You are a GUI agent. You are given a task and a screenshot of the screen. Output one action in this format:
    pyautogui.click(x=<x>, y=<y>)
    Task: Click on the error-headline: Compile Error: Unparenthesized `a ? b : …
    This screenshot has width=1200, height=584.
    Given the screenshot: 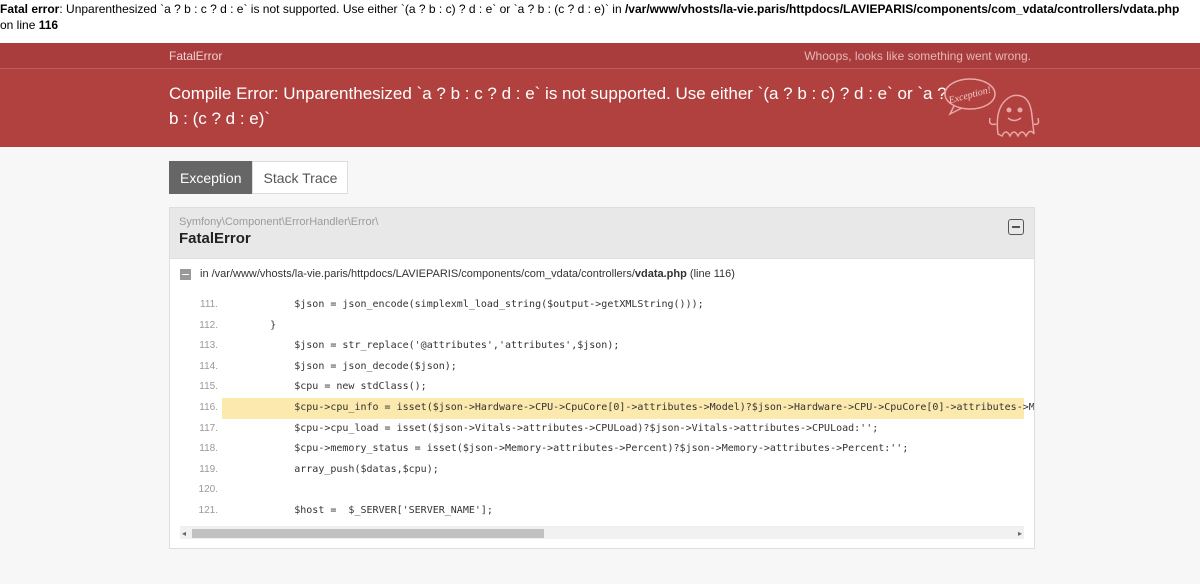 What is the action you would take?
    pyautogui.click(x=600, y=108)
    